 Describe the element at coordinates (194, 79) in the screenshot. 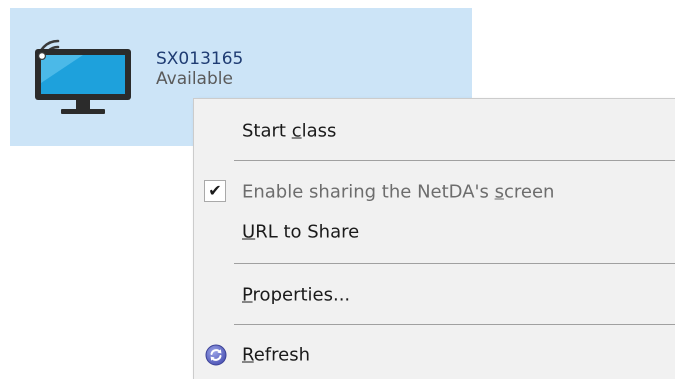

I see `device-status: Available` at that location.